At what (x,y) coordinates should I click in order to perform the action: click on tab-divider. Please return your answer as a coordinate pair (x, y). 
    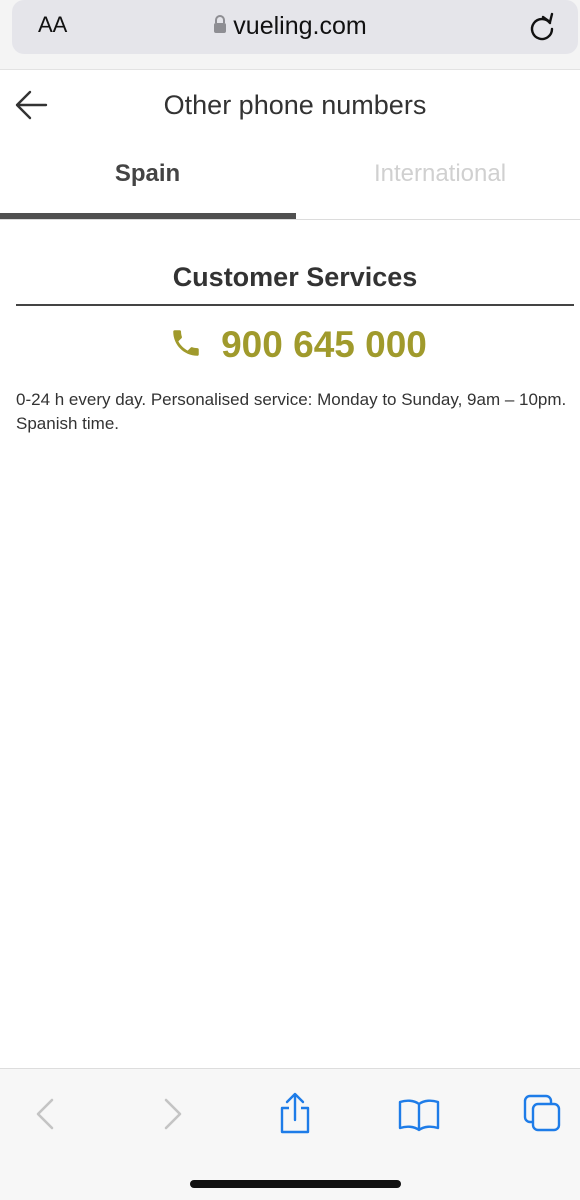
    Looking at the image, I should click on (290, 219).